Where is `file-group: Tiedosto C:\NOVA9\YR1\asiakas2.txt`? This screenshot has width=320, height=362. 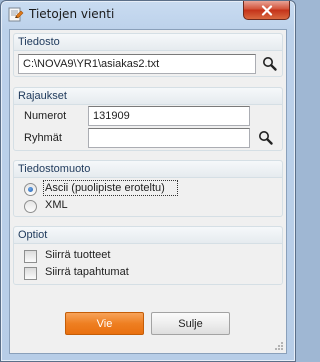 file-group: Tiedosto C:\NOVA9\YR1\asiakas2.txt is located at coordinates (148, 55).